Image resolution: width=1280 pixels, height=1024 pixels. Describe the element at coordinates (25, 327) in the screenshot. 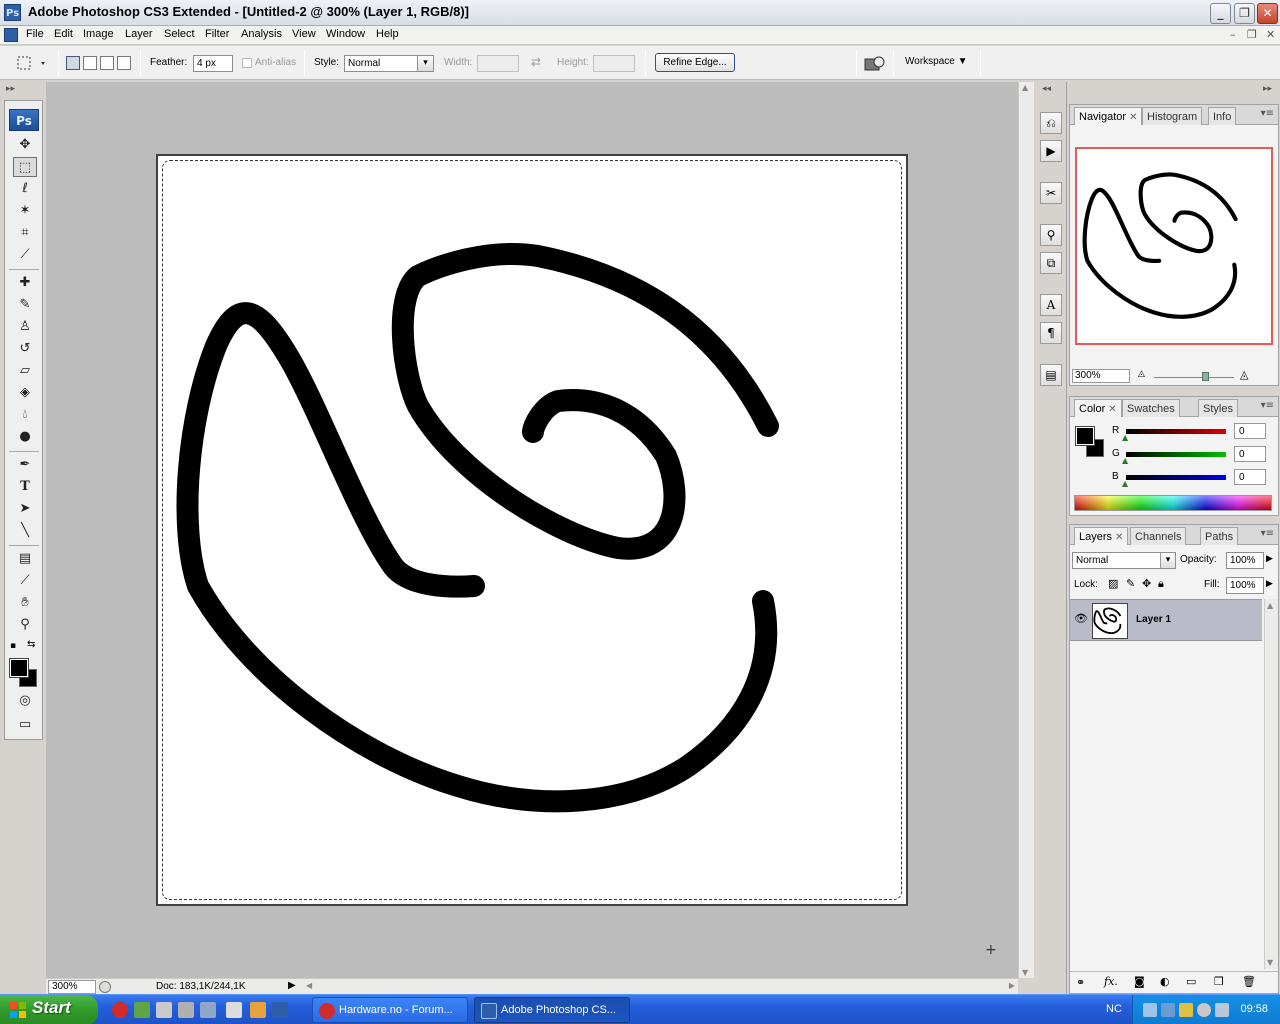

I see `clone-stamp-tool-icon: ♙` at that location.